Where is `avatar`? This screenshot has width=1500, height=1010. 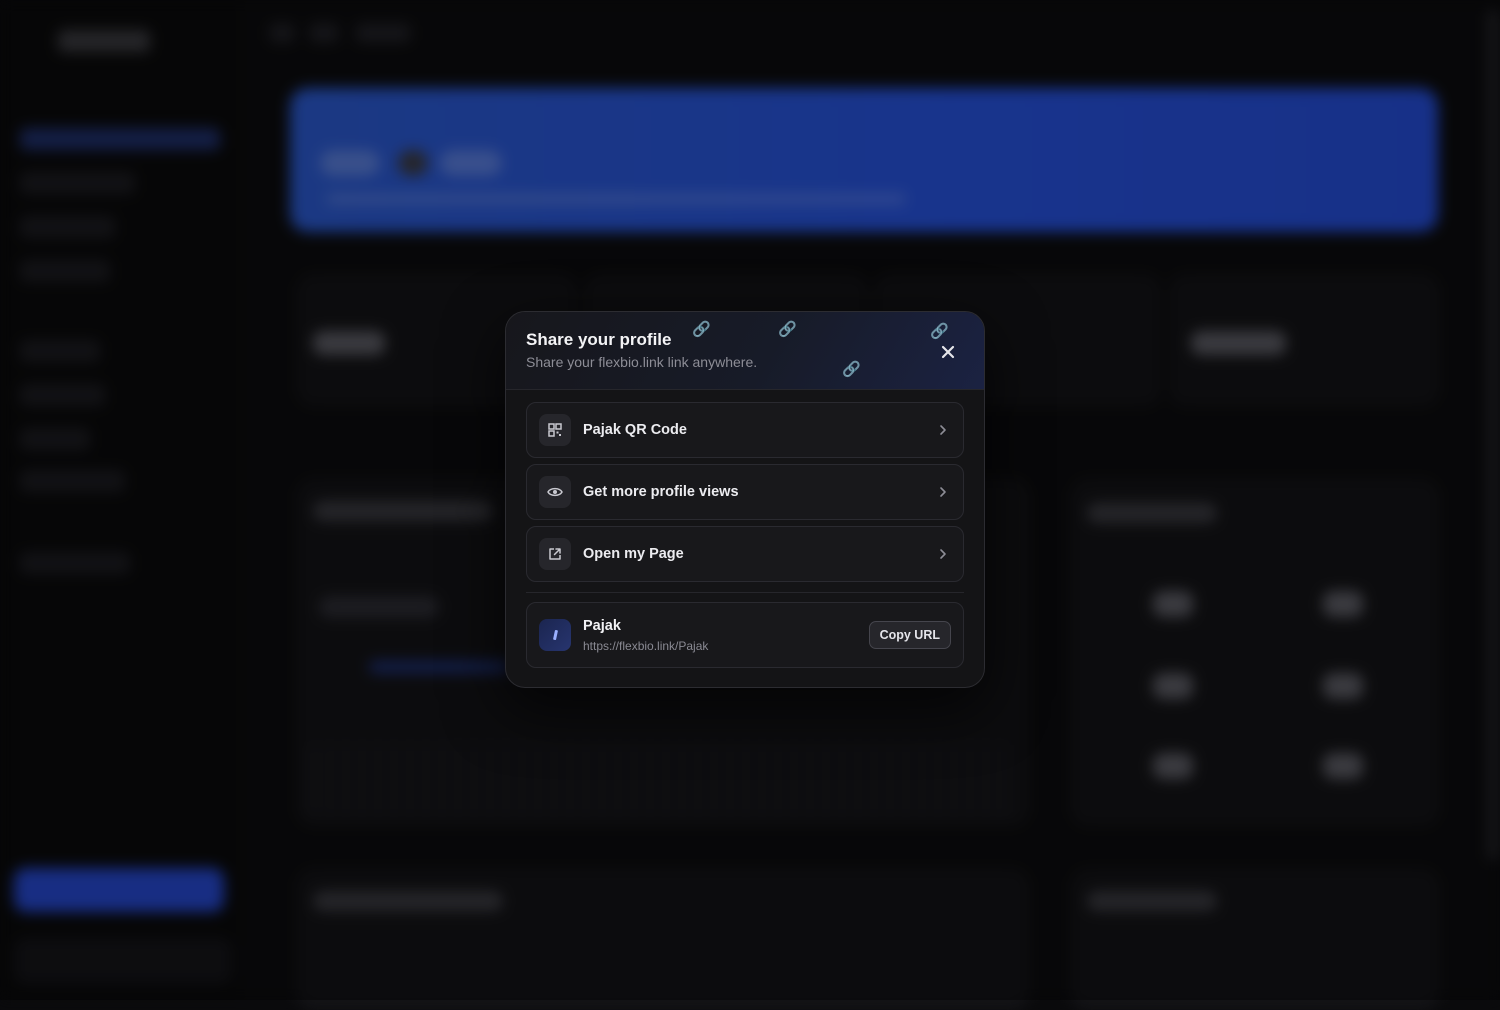 avatar is located at coordinates (555, 635).